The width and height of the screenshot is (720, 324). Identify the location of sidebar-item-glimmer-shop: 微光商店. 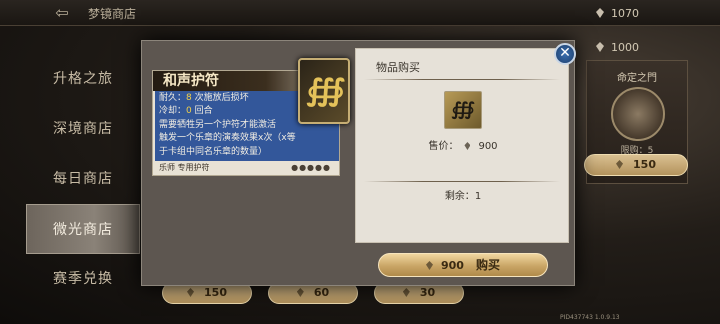
(83, 229).